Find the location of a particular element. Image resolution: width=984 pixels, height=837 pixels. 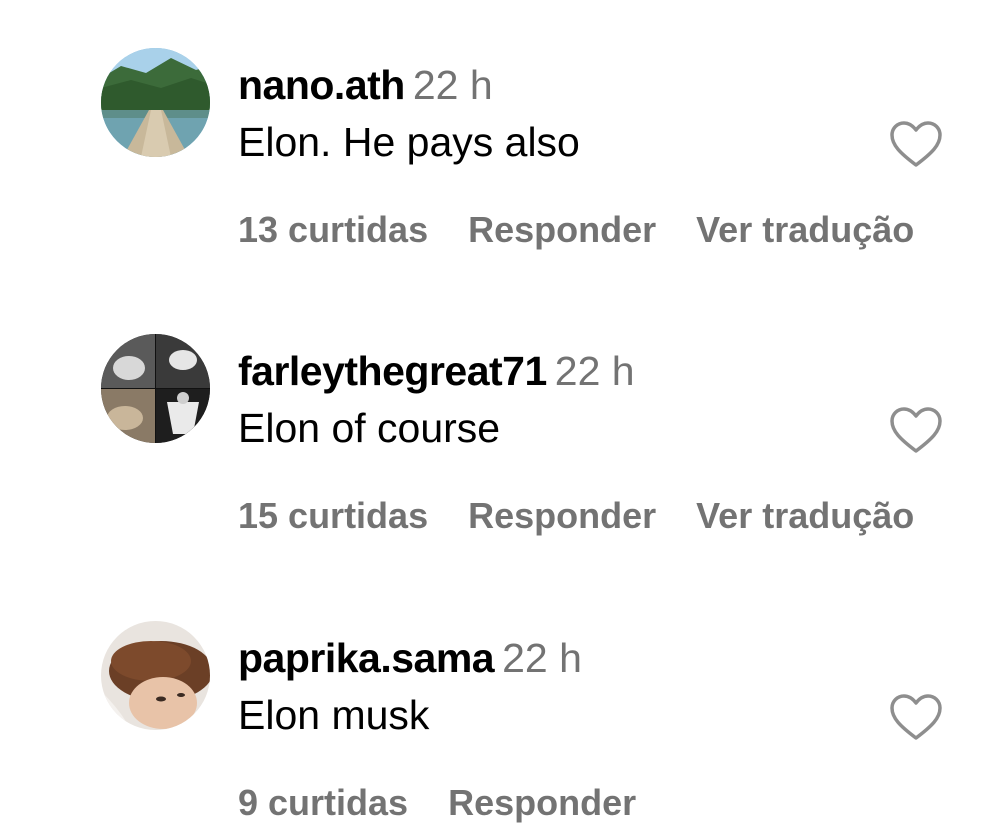

comment-text: Elon. He pays also is located at coordinates (409, 142).